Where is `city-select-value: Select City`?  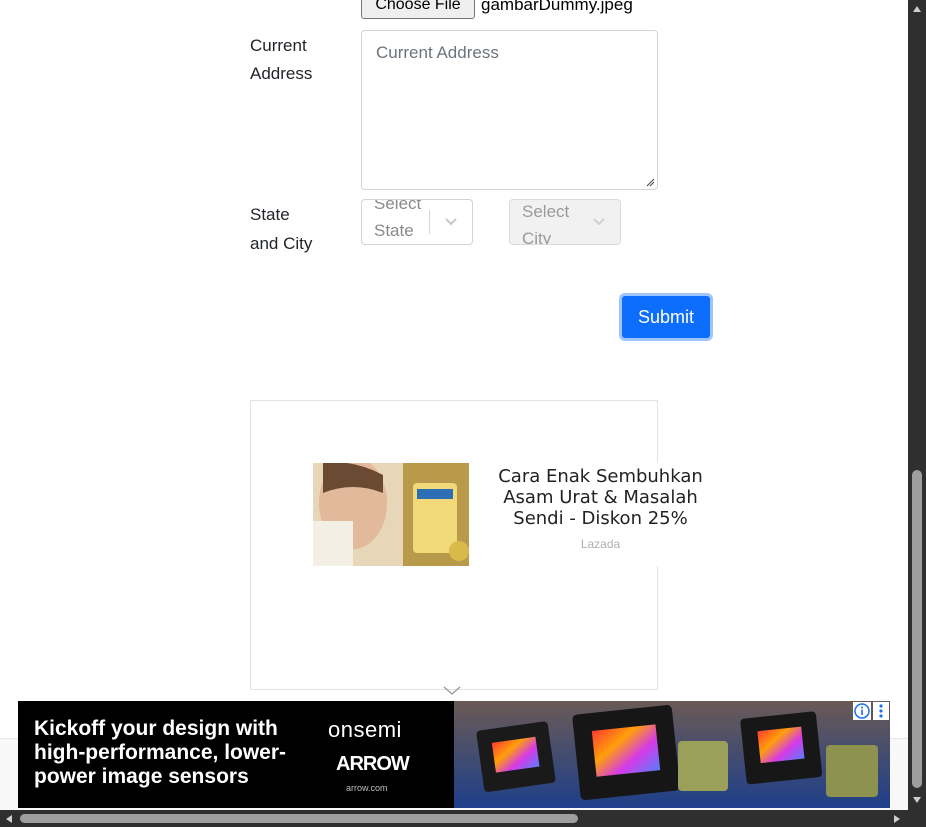 city-select-value: Select City is located at coordinates (546, 223).